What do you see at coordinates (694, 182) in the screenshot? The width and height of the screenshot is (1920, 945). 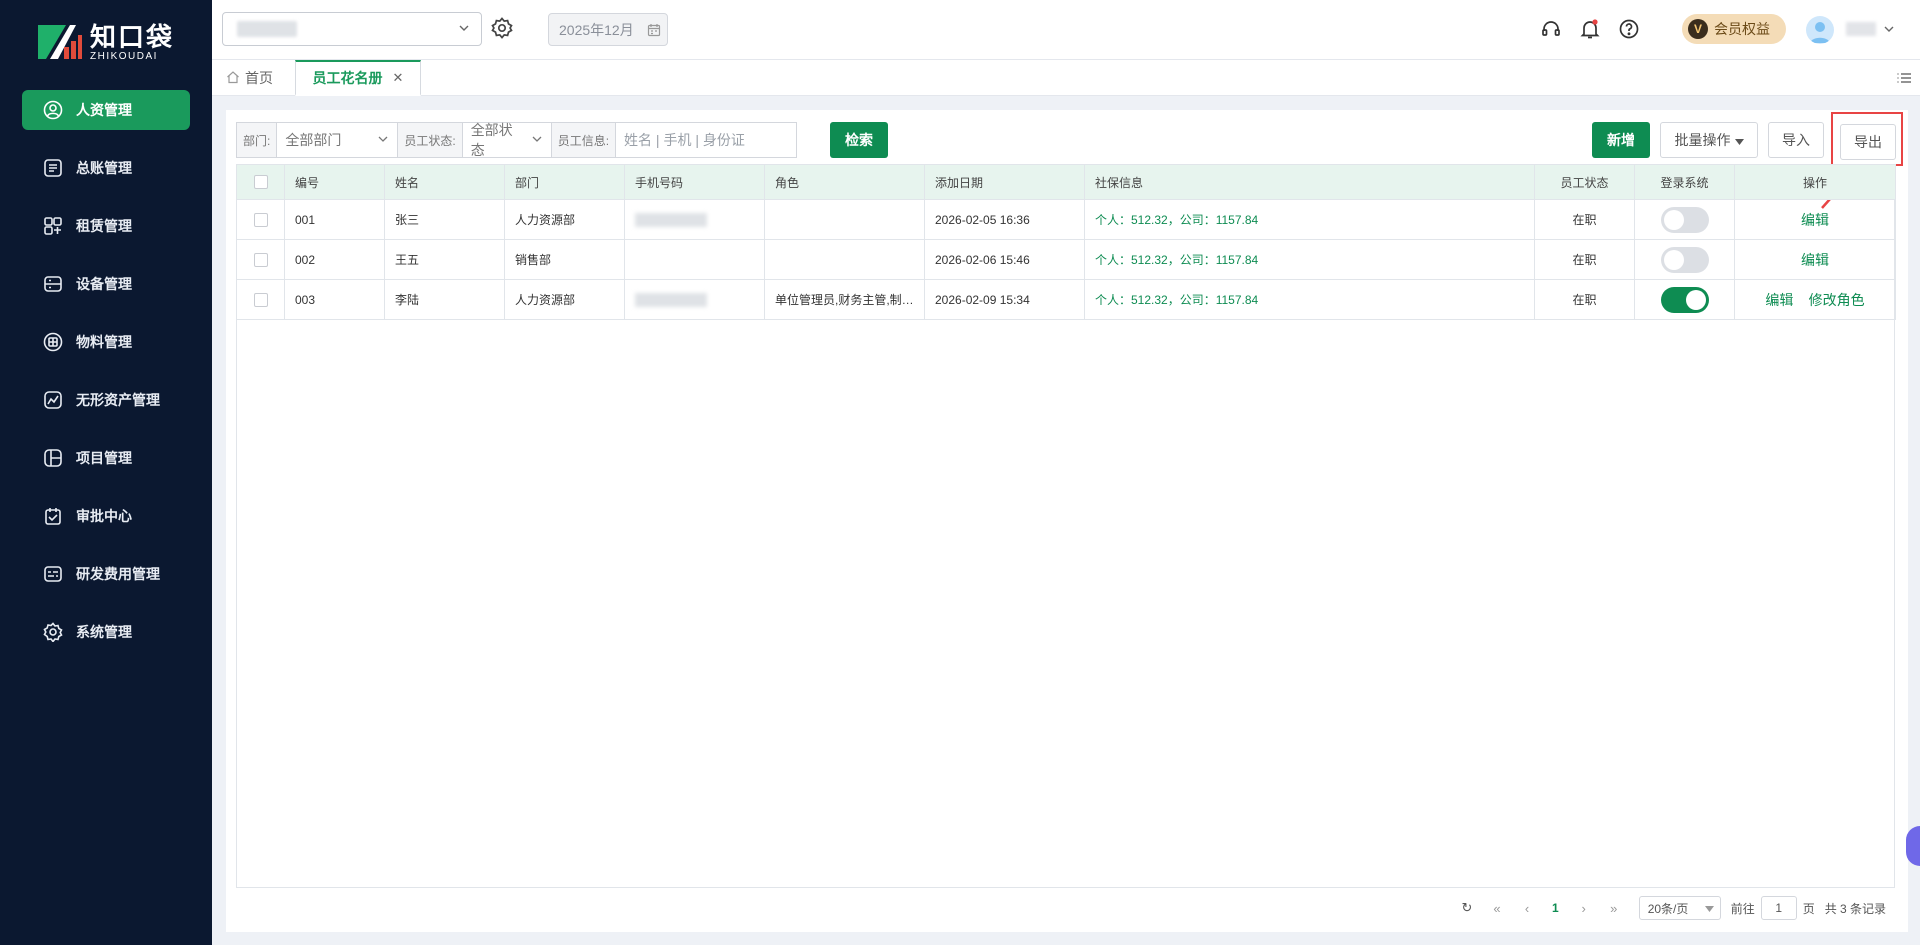 I see `col-header-phone: 手机号码` at bounding box center [694, 182].